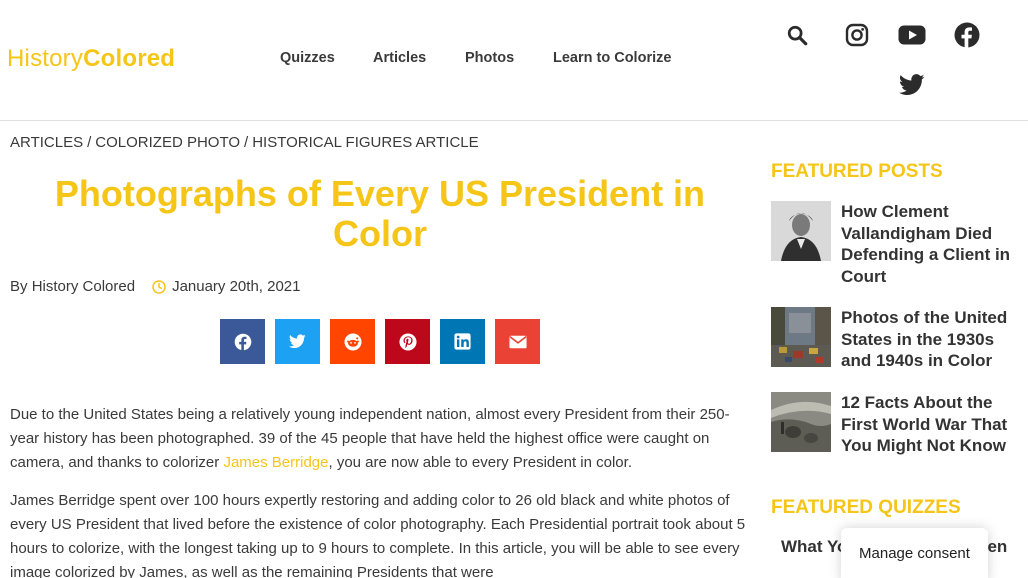 The image size is (1028, 578). I want to click on pinterest-icon, so click(407, 341).